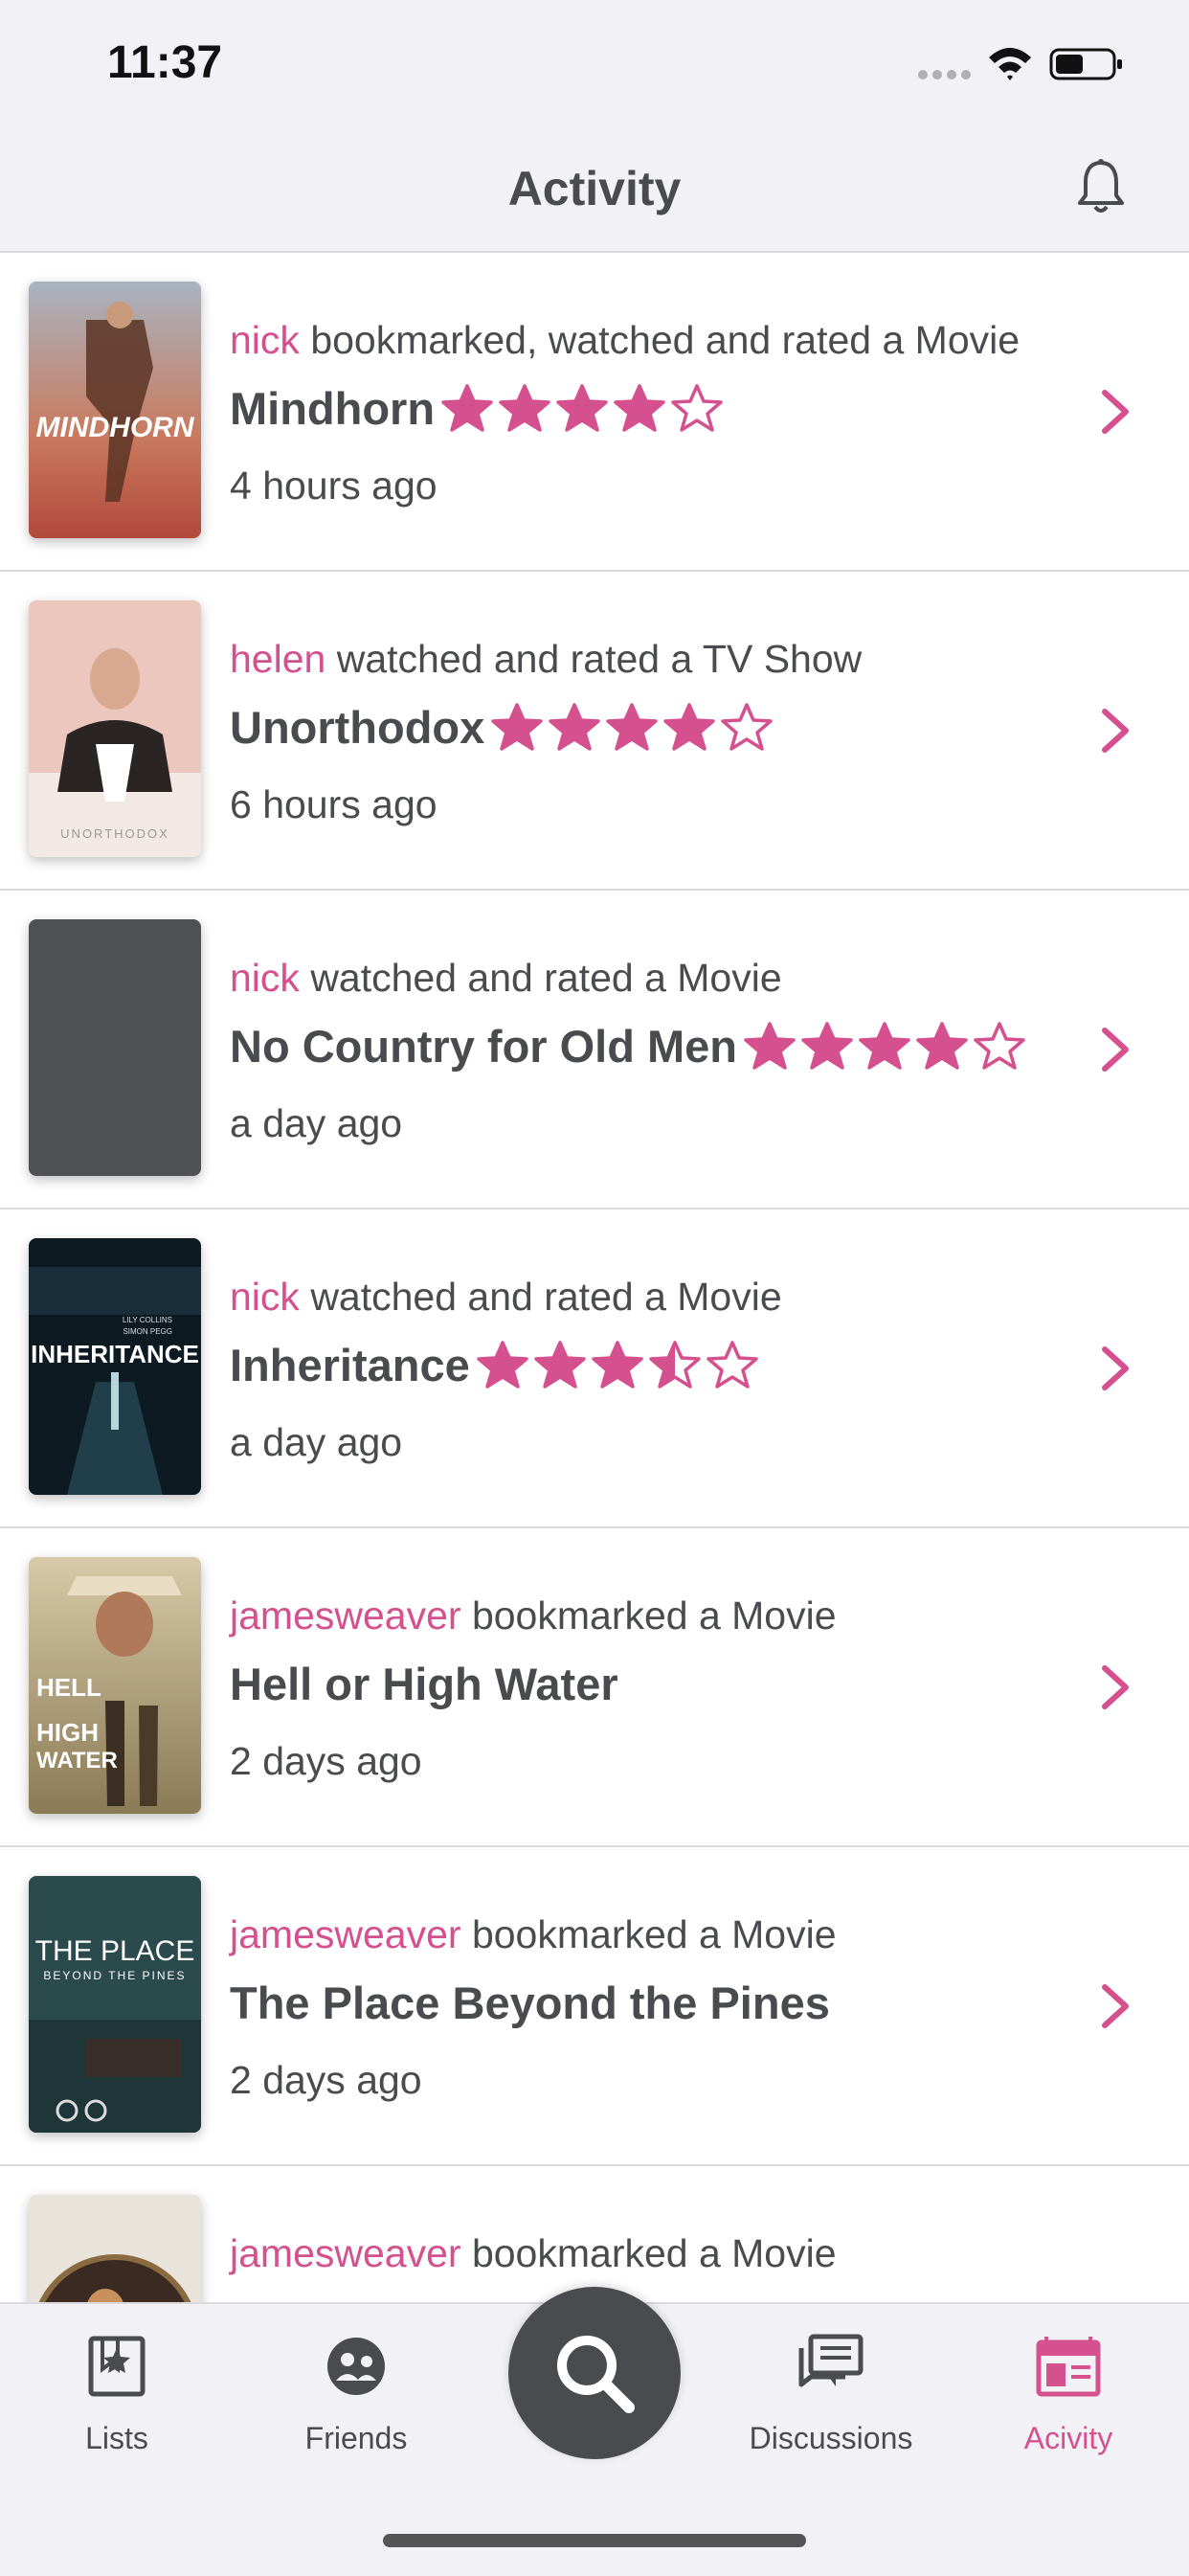 This screenshot has width=1189, height=2576. What do you see at coordinates (546, 659) in the screenshot?
I see `activity-text: helen watched and rated a TV Show` at bounding box center [546, 659].